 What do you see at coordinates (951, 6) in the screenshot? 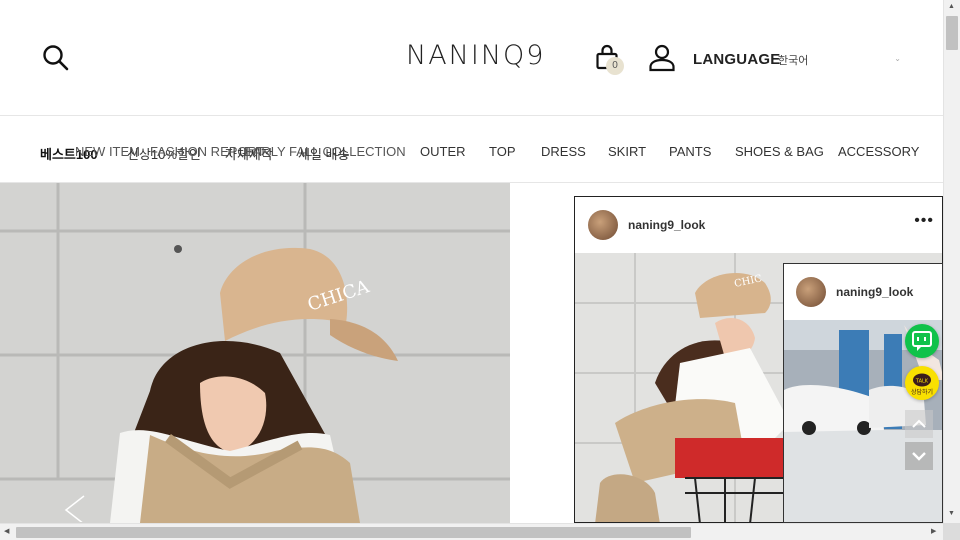
I see `scroll-up-arrow-icon: ▲` at bounding box center [951, 6].